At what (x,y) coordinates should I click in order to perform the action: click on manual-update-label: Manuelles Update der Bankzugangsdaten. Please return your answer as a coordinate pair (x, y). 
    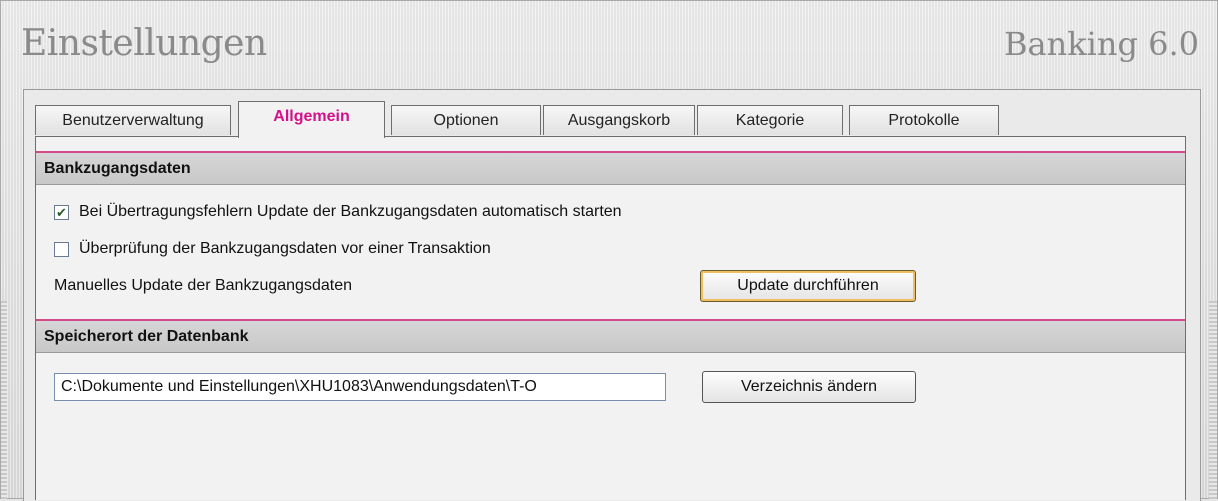
    Looking at the image, I should click on (203, 285).